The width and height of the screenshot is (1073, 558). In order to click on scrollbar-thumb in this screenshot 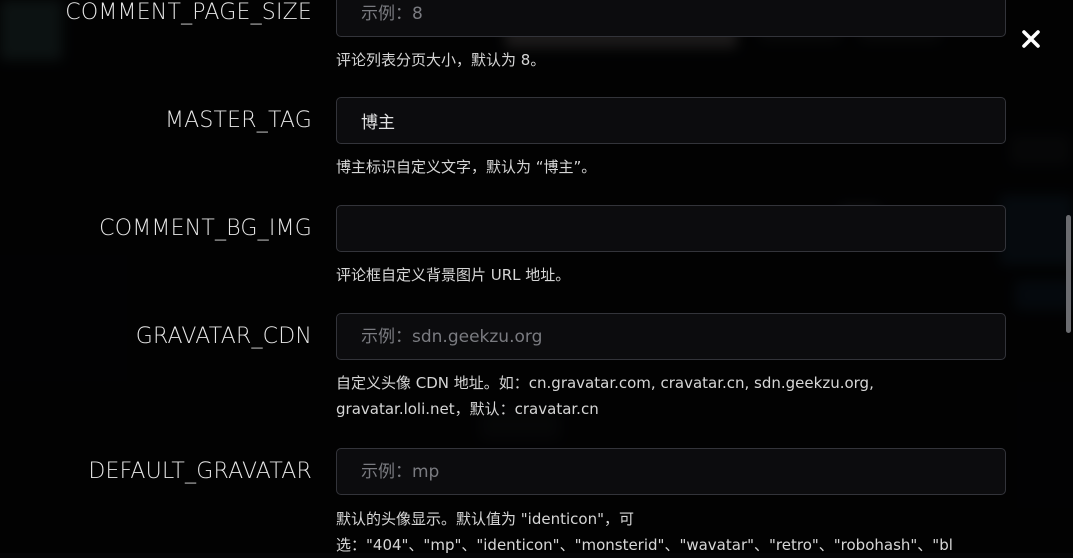, I will do `click(1068, 274)`.